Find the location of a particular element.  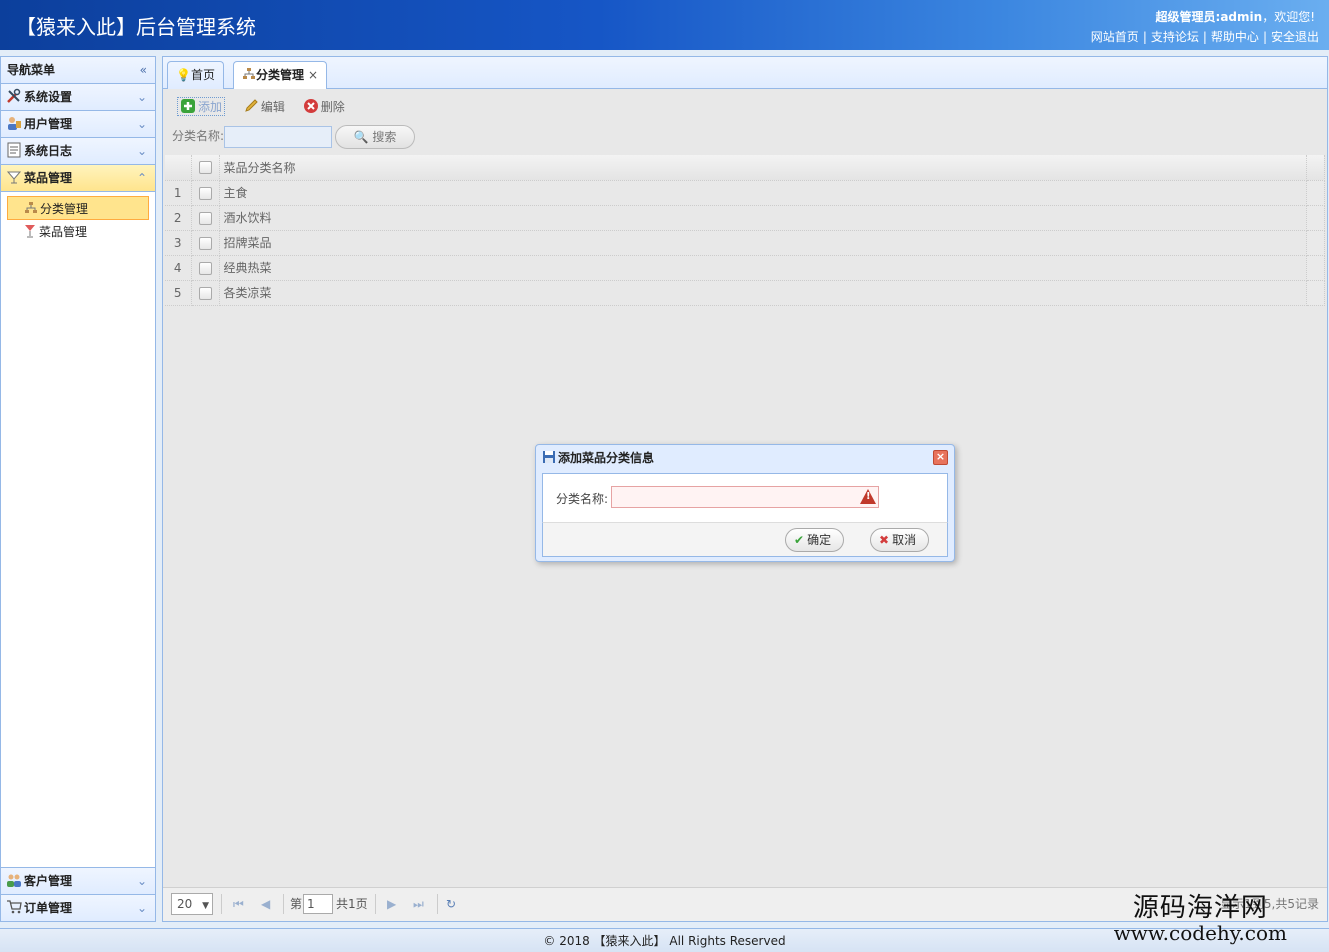

chevron-up-icon: ⌃ is located at coordinates (141, 178).